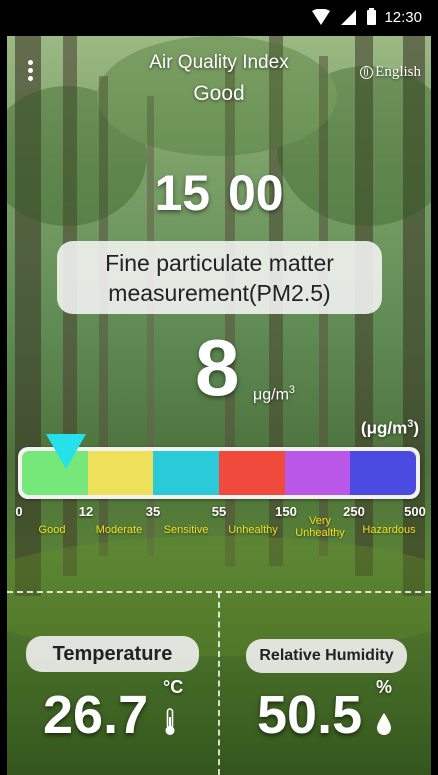 This screenshot has height=775, width=438. What do you see at coordinates (219, 263) in the screenshot?
I see `pollutant-line-1: Fine particulate matter` at bounding box center [219, 263].